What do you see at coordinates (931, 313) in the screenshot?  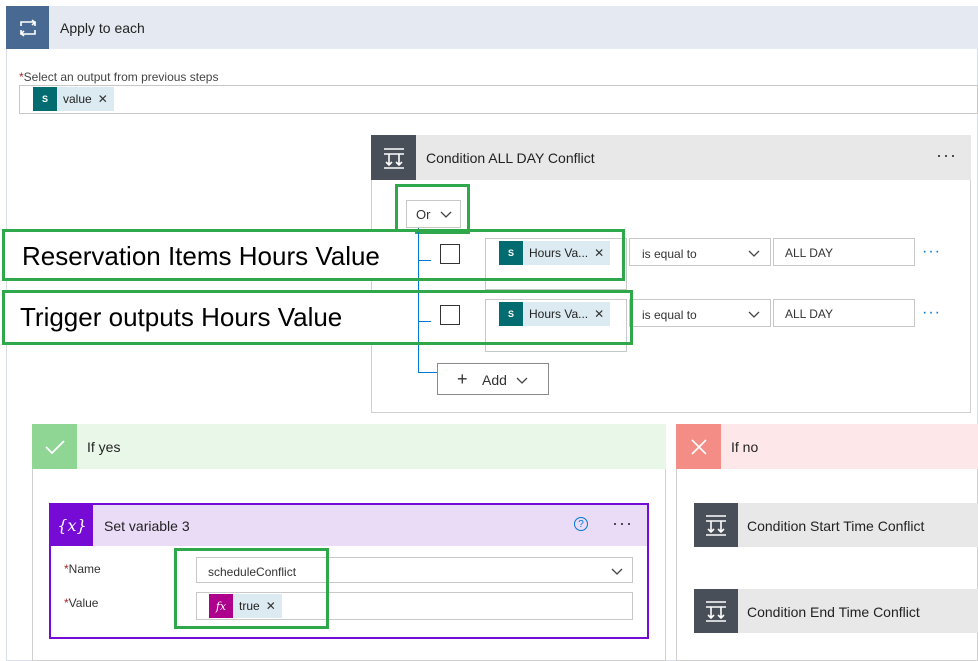 I see `row2-more-icon: ···` at bounding box center [931, 313].